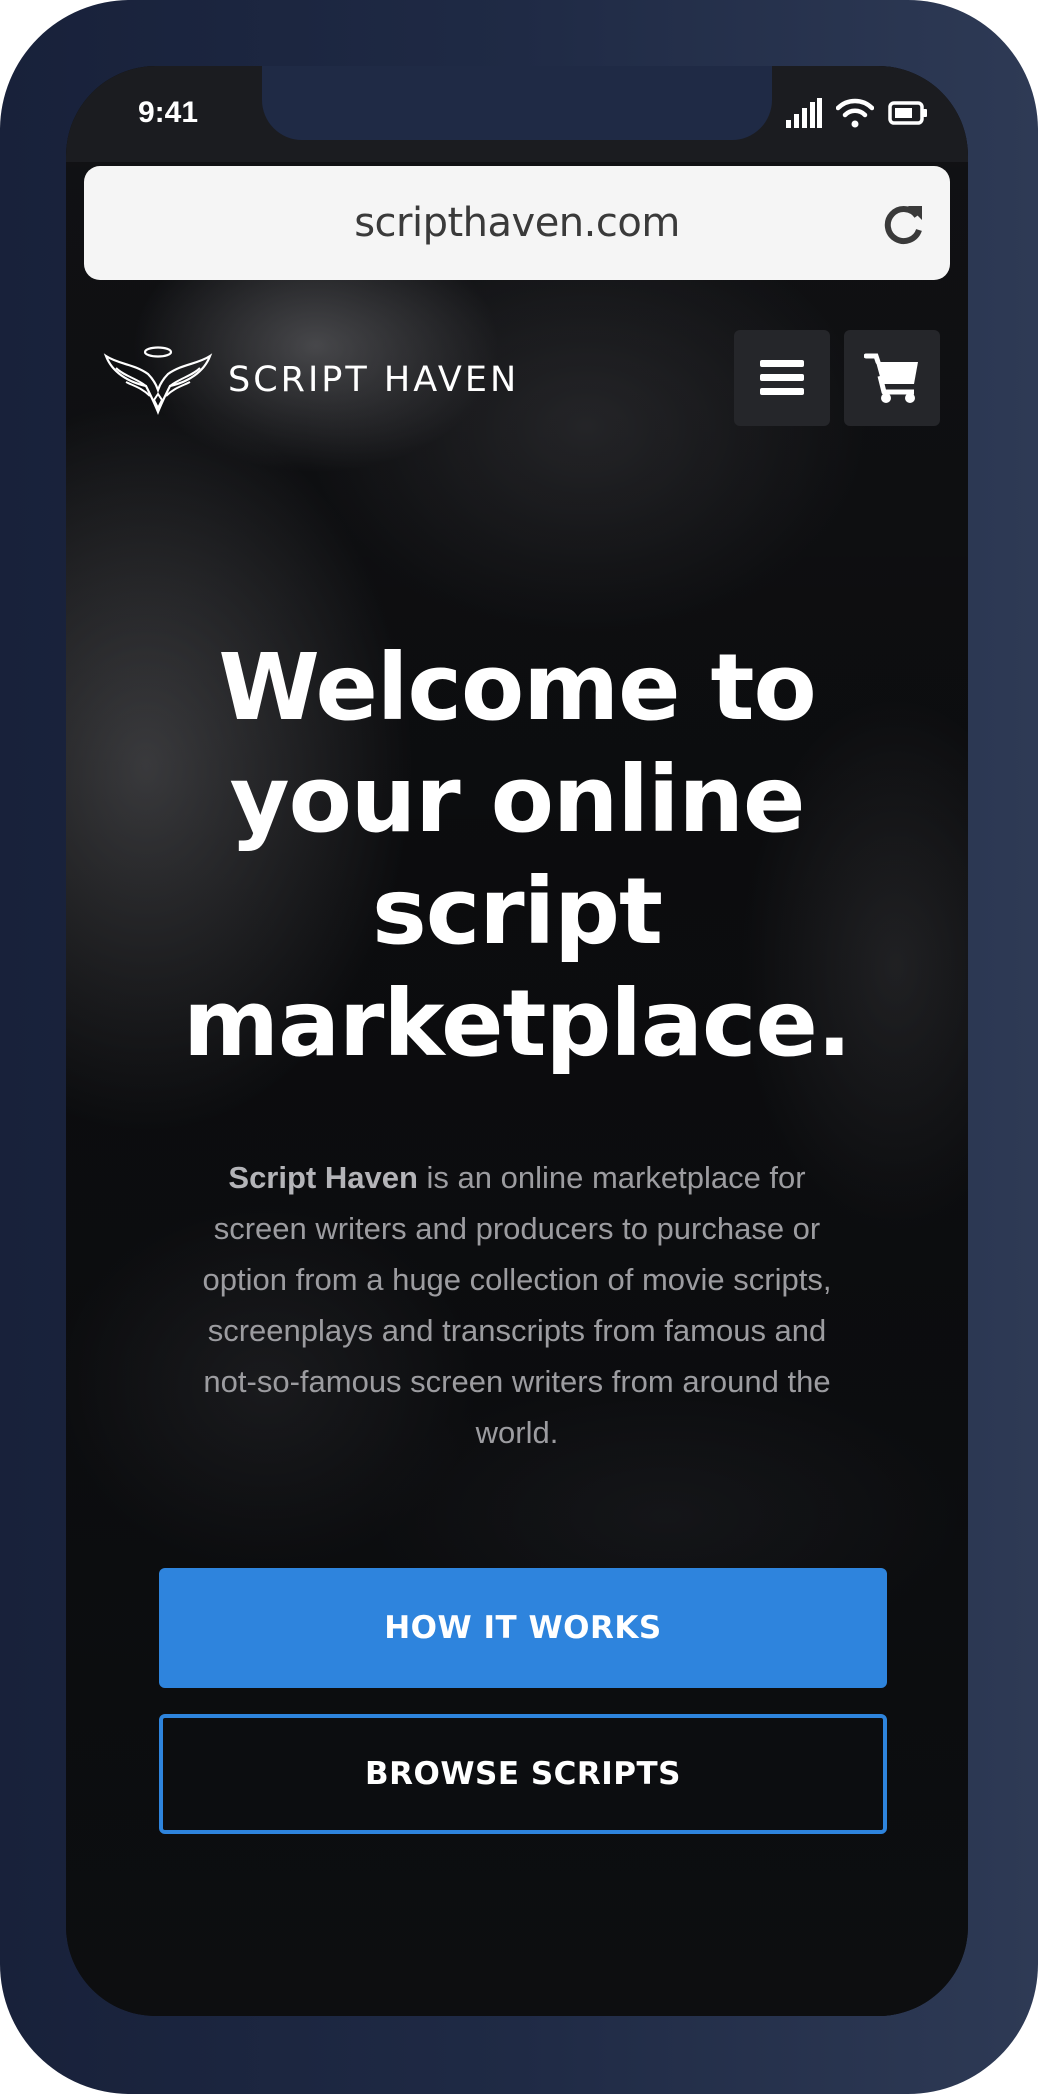 This screenshot has height=2094, width=1038. What do you see at coordinates (523, 1628) in the screenshot?
I see `how-it-works-button: HOW IT WORKS` at bounding box center [523, 1628].